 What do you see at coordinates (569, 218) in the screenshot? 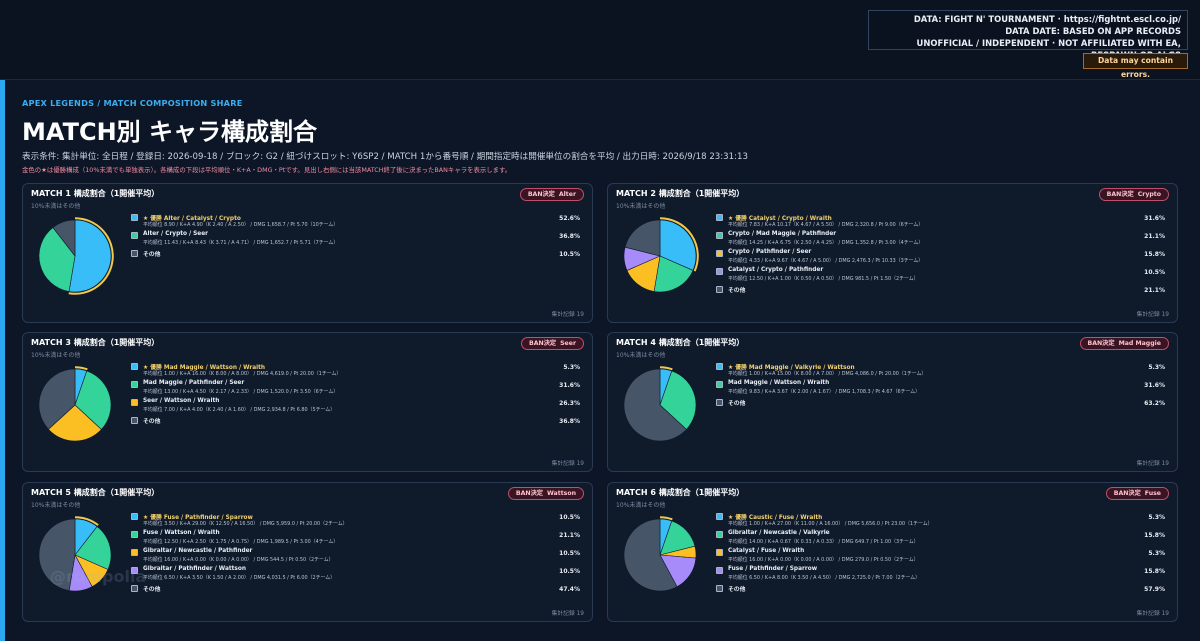
I see `share-percent: 52.6%` at bounding box center [569, 218].